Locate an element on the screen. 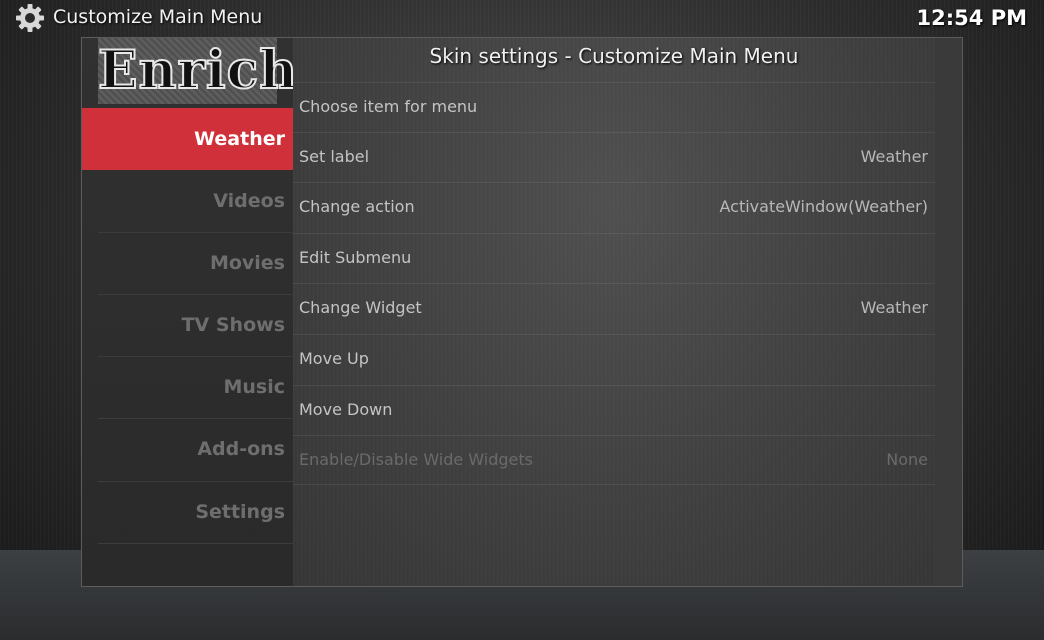  logo-text: Enrich is located at coordinates (198, 70).